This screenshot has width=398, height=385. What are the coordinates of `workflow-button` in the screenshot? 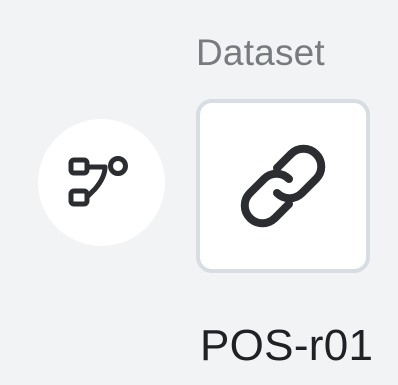 It's located at (101, 182).